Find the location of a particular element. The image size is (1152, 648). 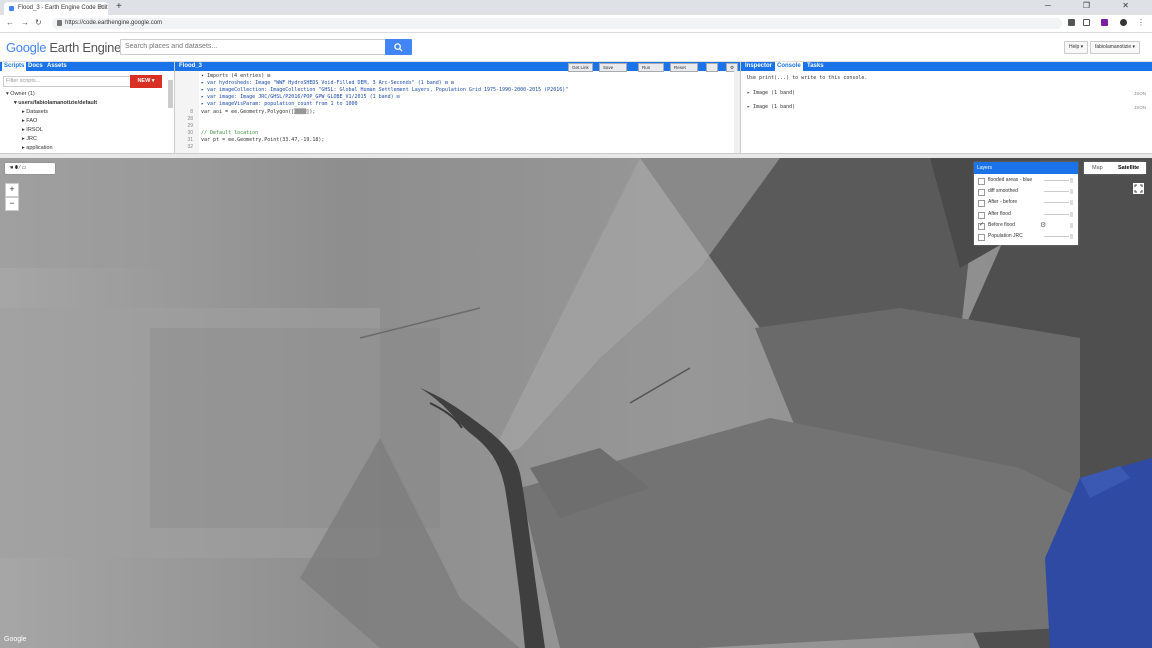

earth-engine-favicon-icon is located at coordinates (11, 8).